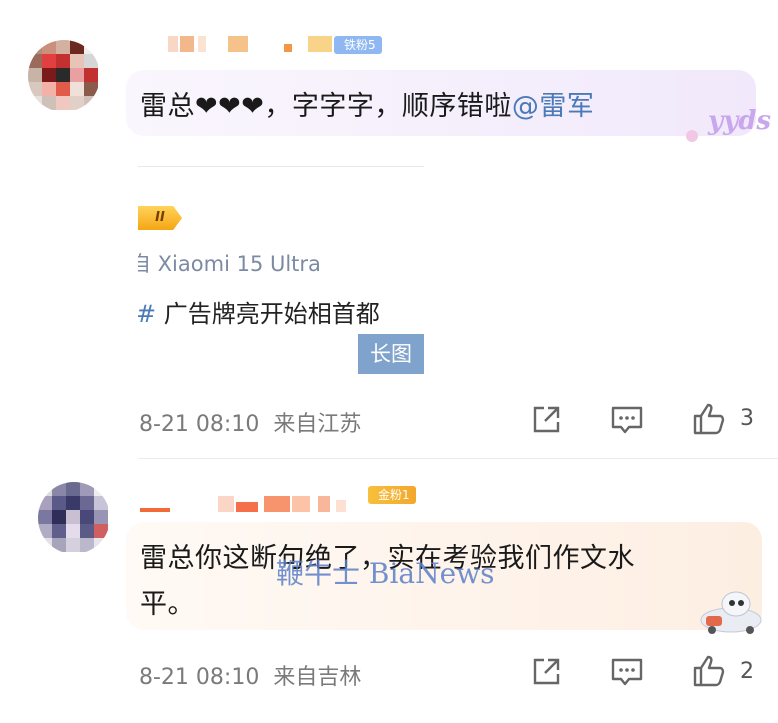  I want to click on comment-meta: 8-21 08:10 来自江苏, so click(250, 422).